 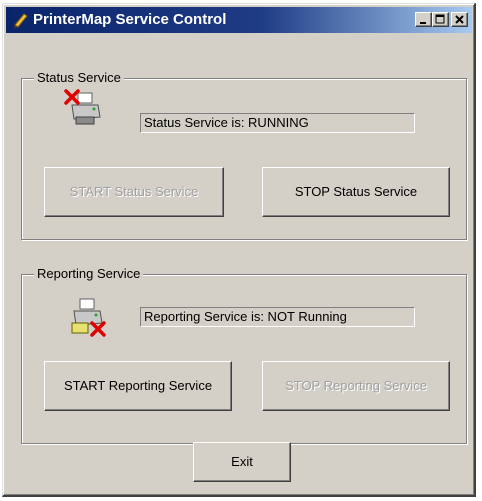 I want to click on close-button, so click(x=459, y=19).